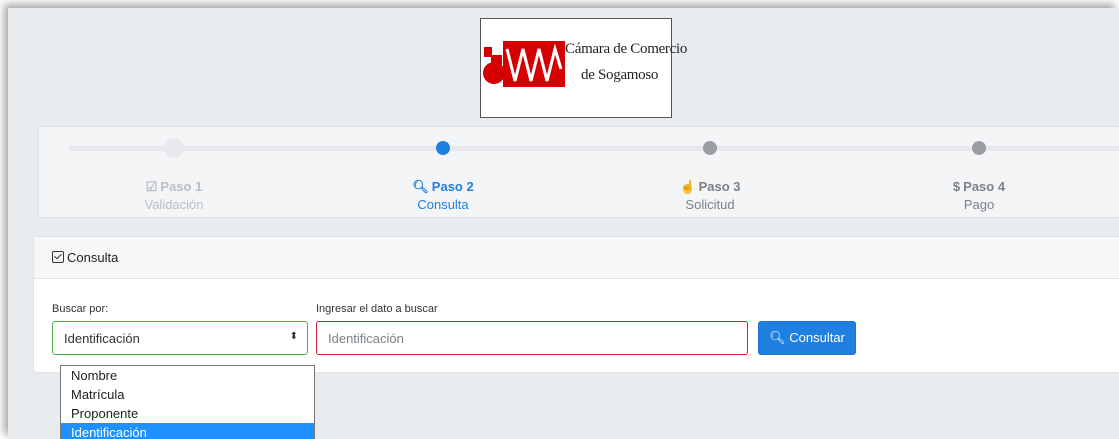 The width and height of the screenshot is (1119, 439). I want to click on step3-title: Paso 3, so click(719, 186).